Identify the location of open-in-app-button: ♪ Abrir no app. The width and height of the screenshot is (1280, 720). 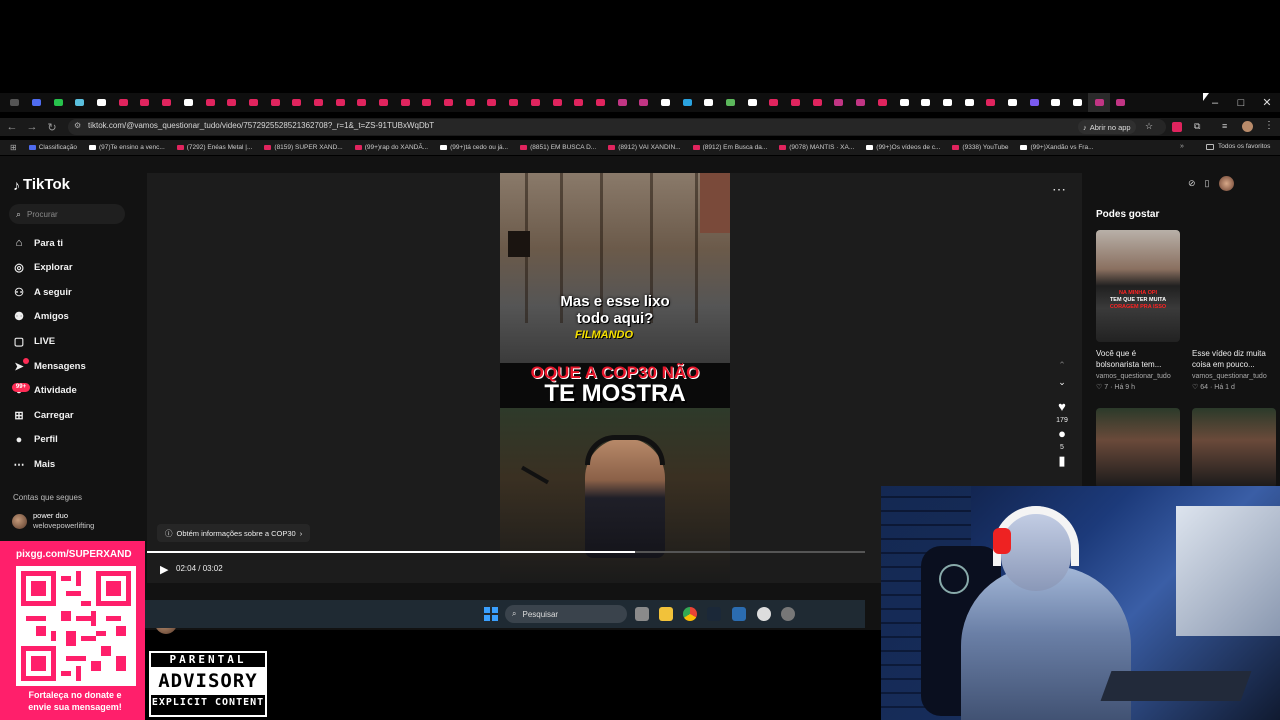
(1107, 127).